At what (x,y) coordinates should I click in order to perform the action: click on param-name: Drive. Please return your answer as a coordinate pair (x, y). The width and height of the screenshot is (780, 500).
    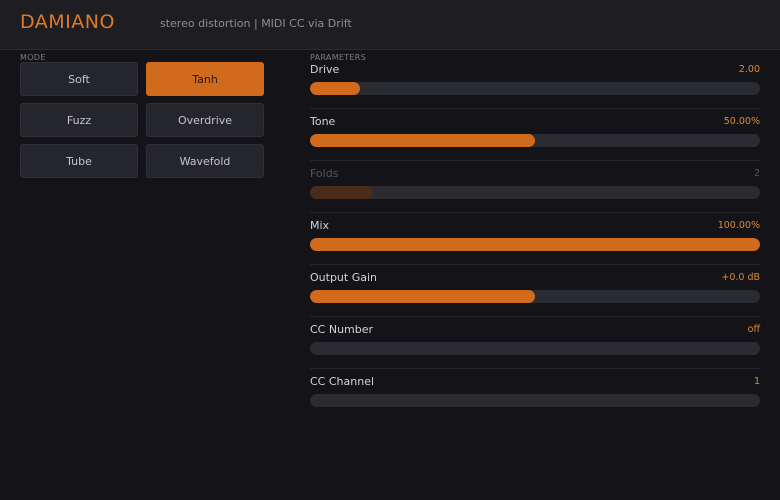
    Looking at the image, I should click on (325, 69).